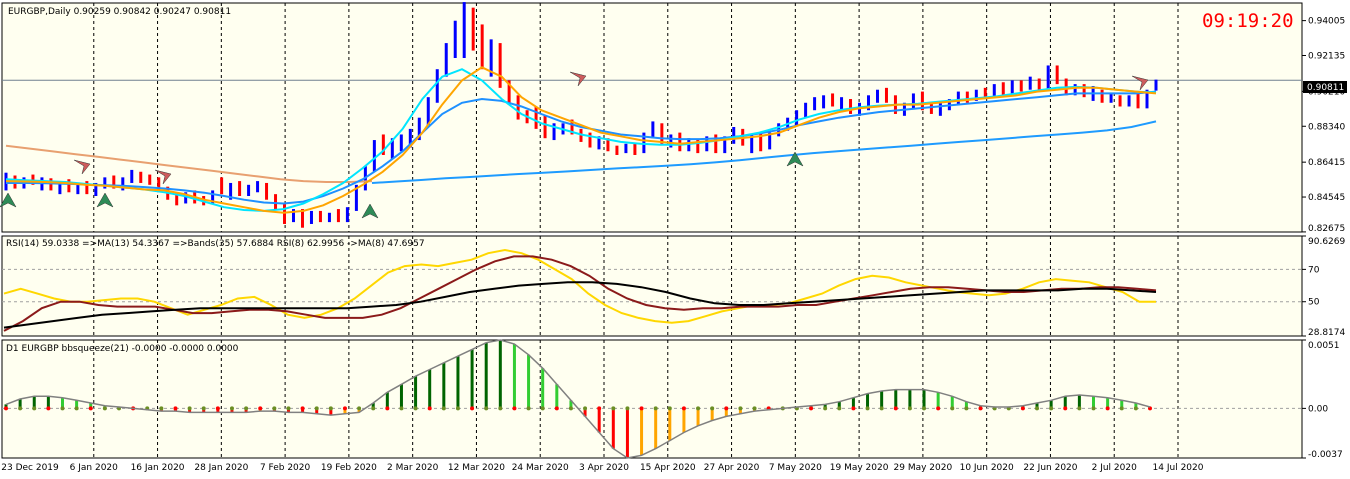 The width and height of the screenshot is (1350, 479). Describe the element at coordinates (158, 468) in the screenshot. I see `x-tick-label: 16 Jan 2020` at that location.